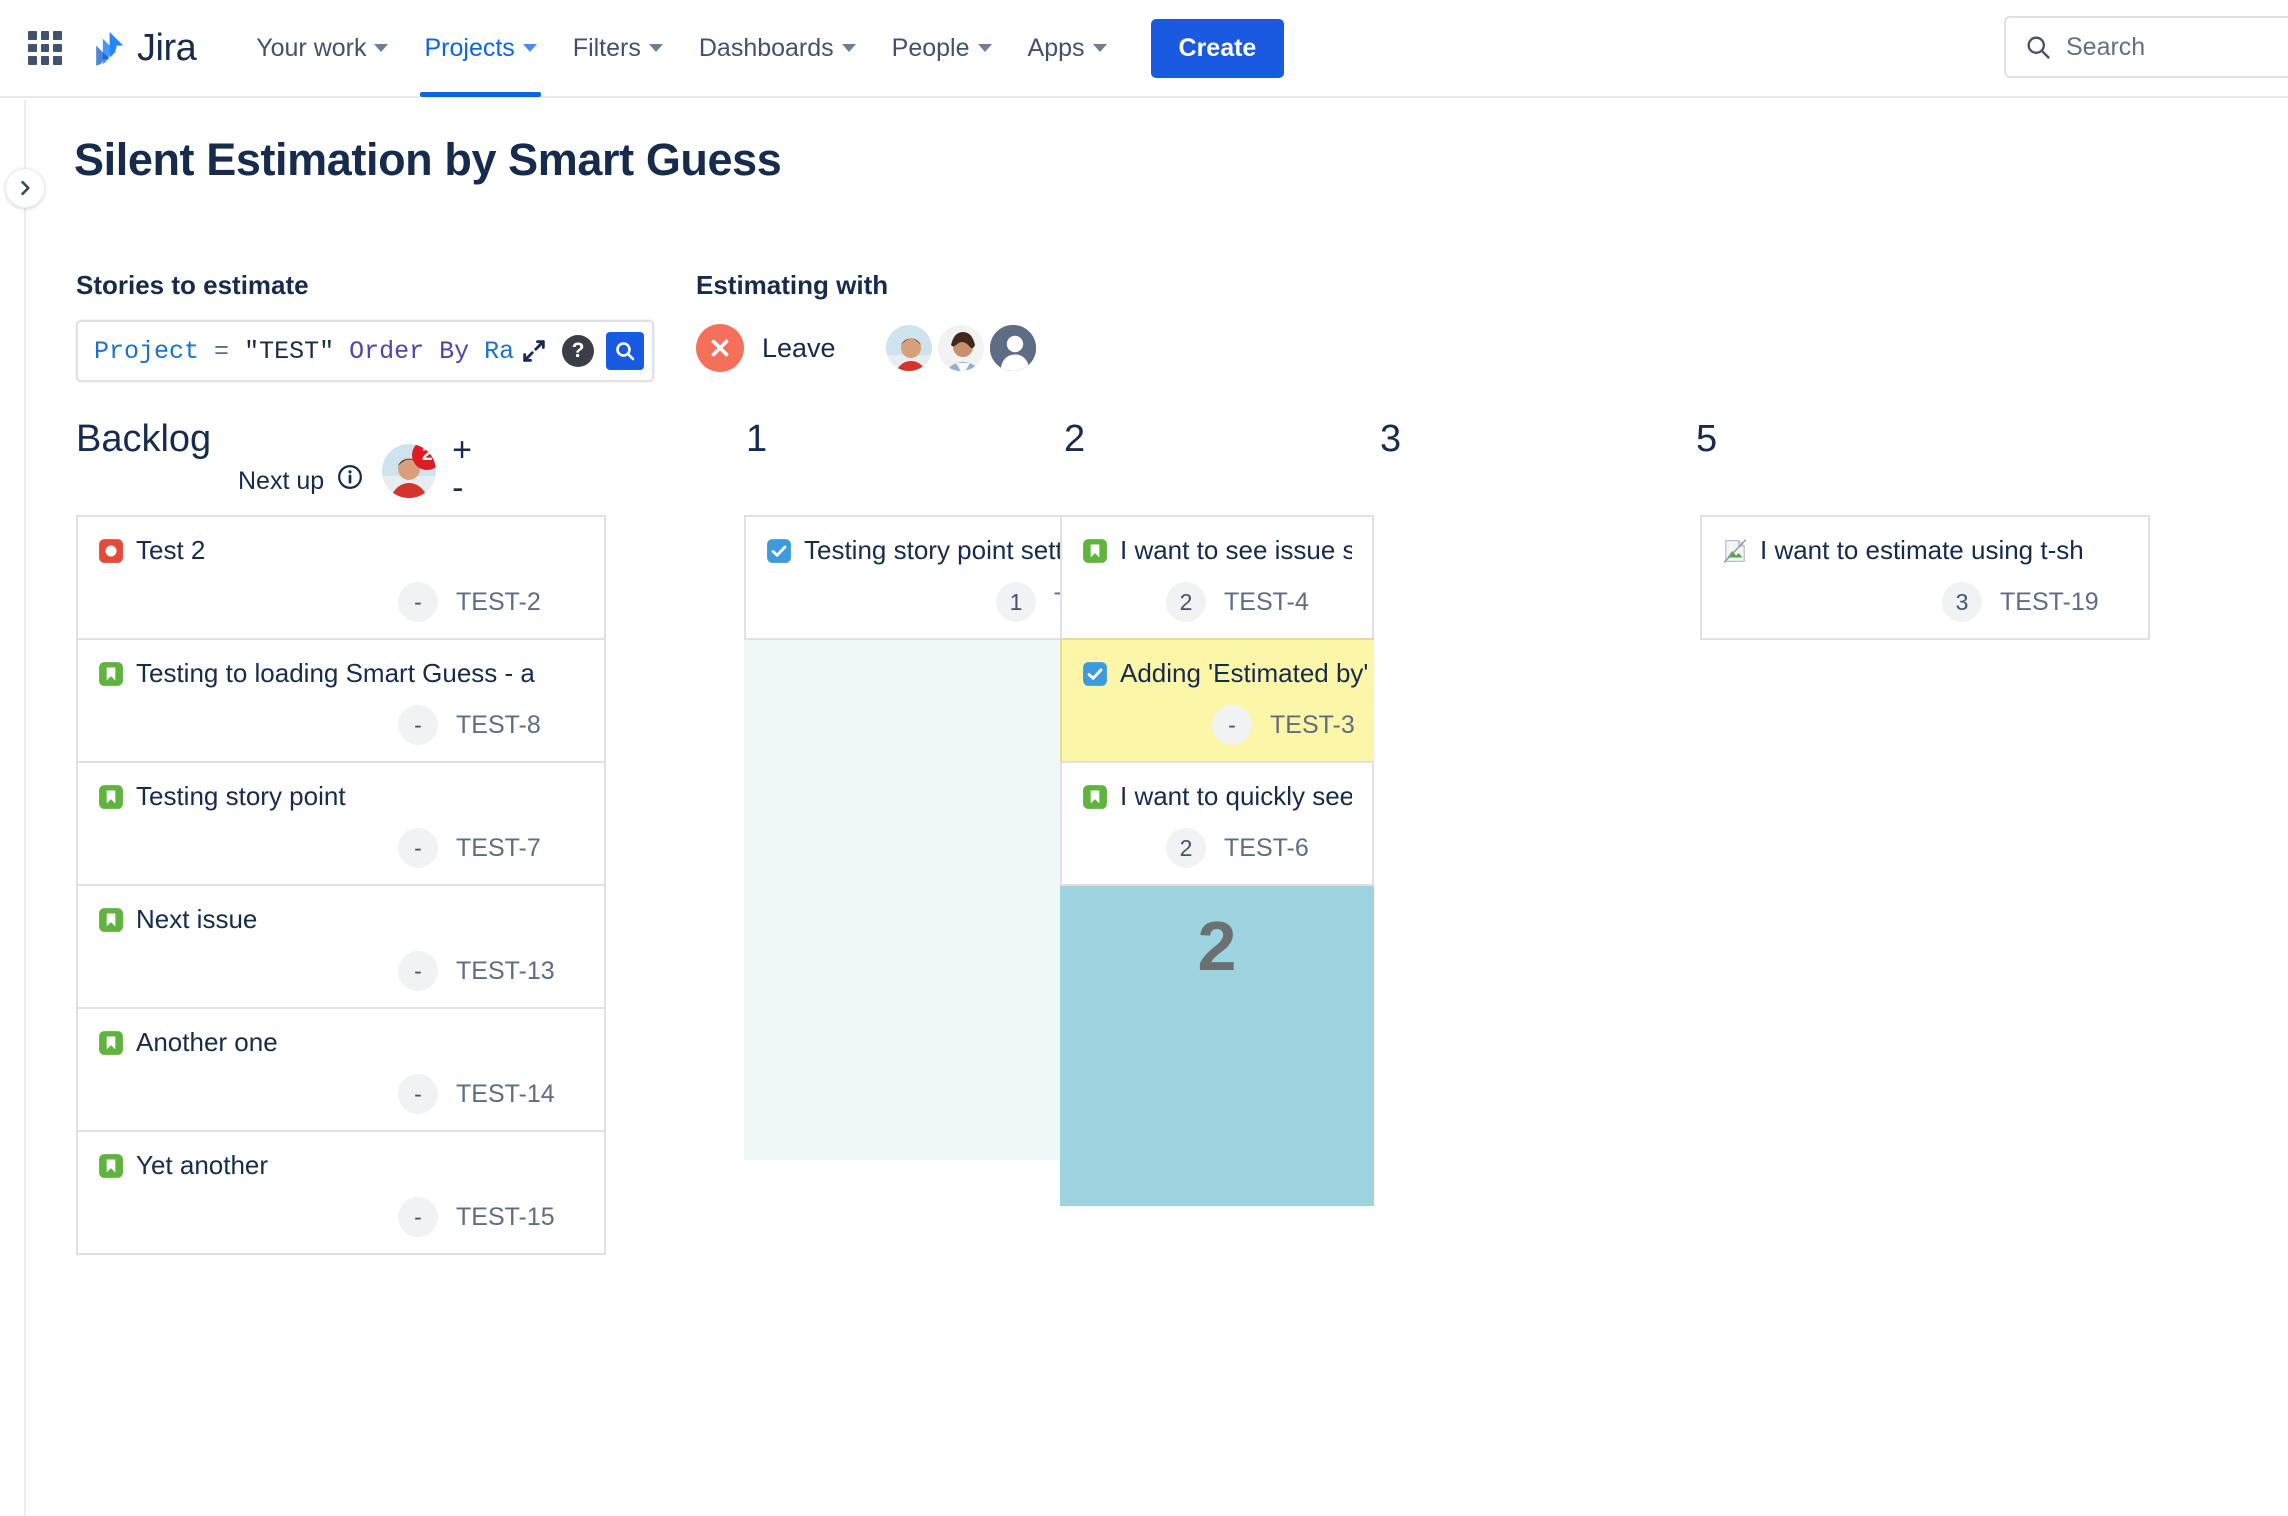 Image resolution: width=2288 pixels, height=1516 pixels. Describe the element at coordinates (1016, 602) in the screenshot. I see `story-points-badge: 1` at that location.